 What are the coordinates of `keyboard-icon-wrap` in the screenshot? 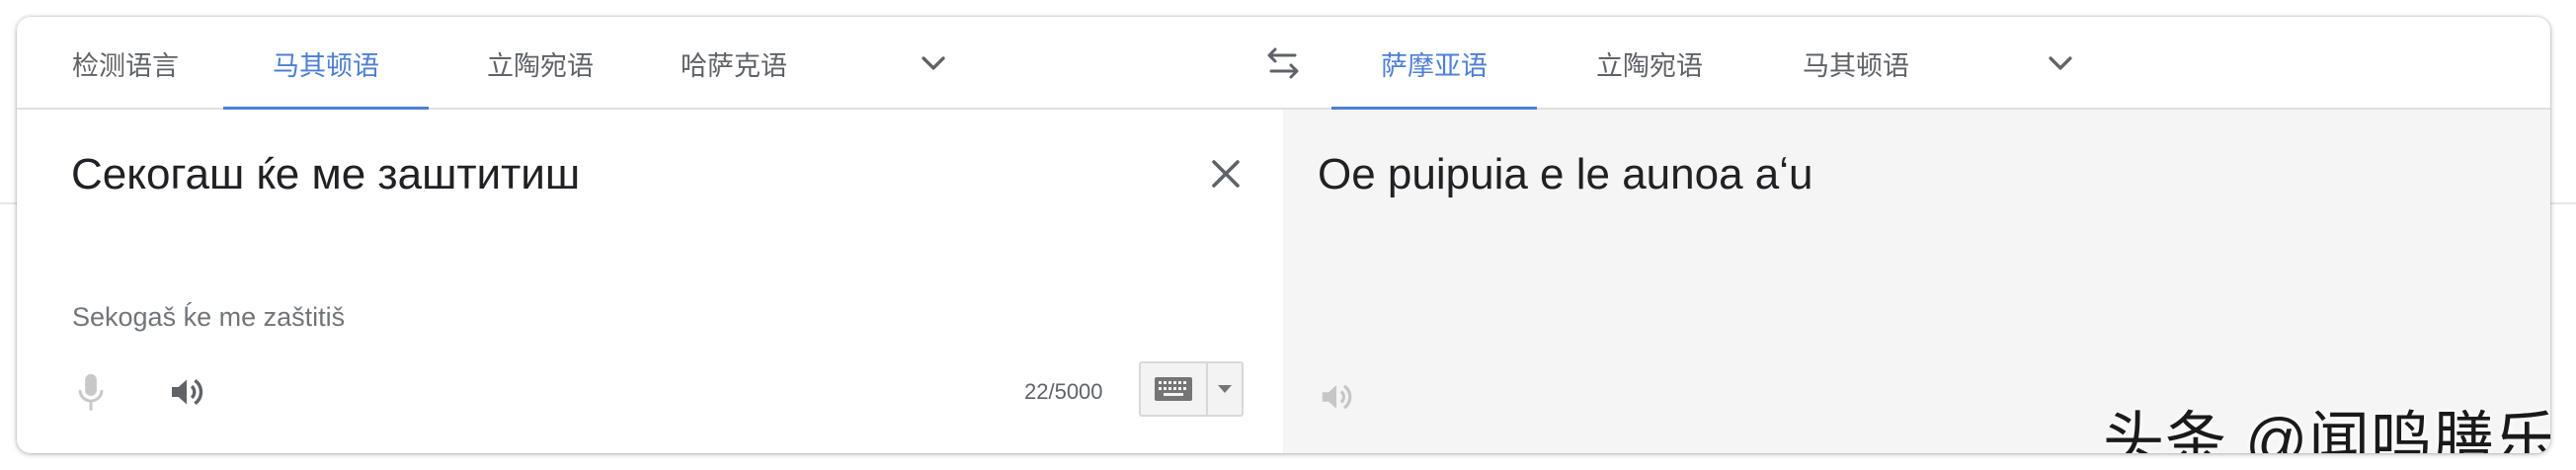 It's located at (1174, 389).